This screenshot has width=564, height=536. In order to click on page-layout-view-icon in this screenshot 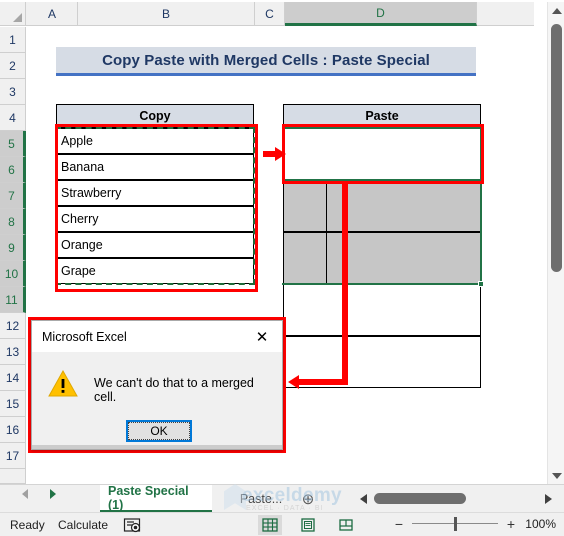, I will do `click(308, 525)`.